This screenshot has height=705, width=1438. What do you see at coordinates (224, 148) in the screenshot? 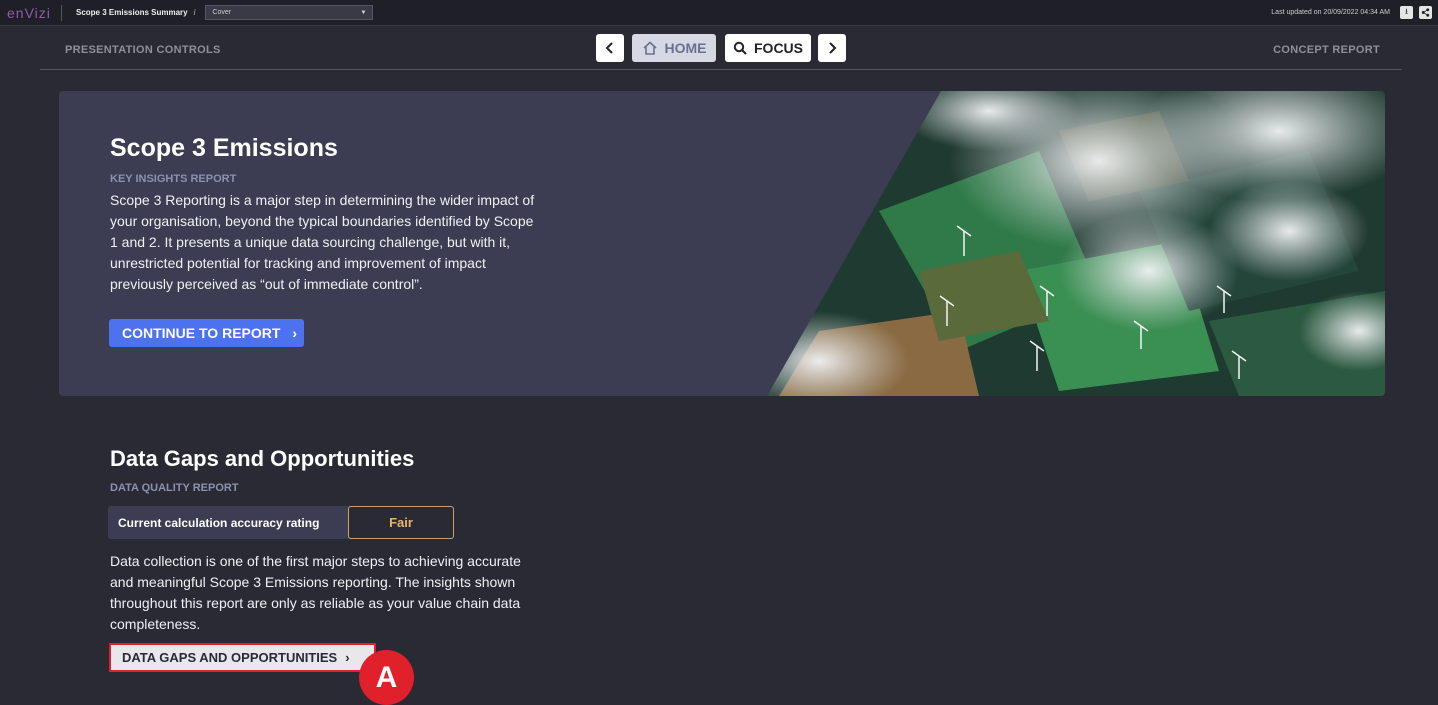
I see `hero-title: Scope 3 Emissions` at bounding box center [224, 148].